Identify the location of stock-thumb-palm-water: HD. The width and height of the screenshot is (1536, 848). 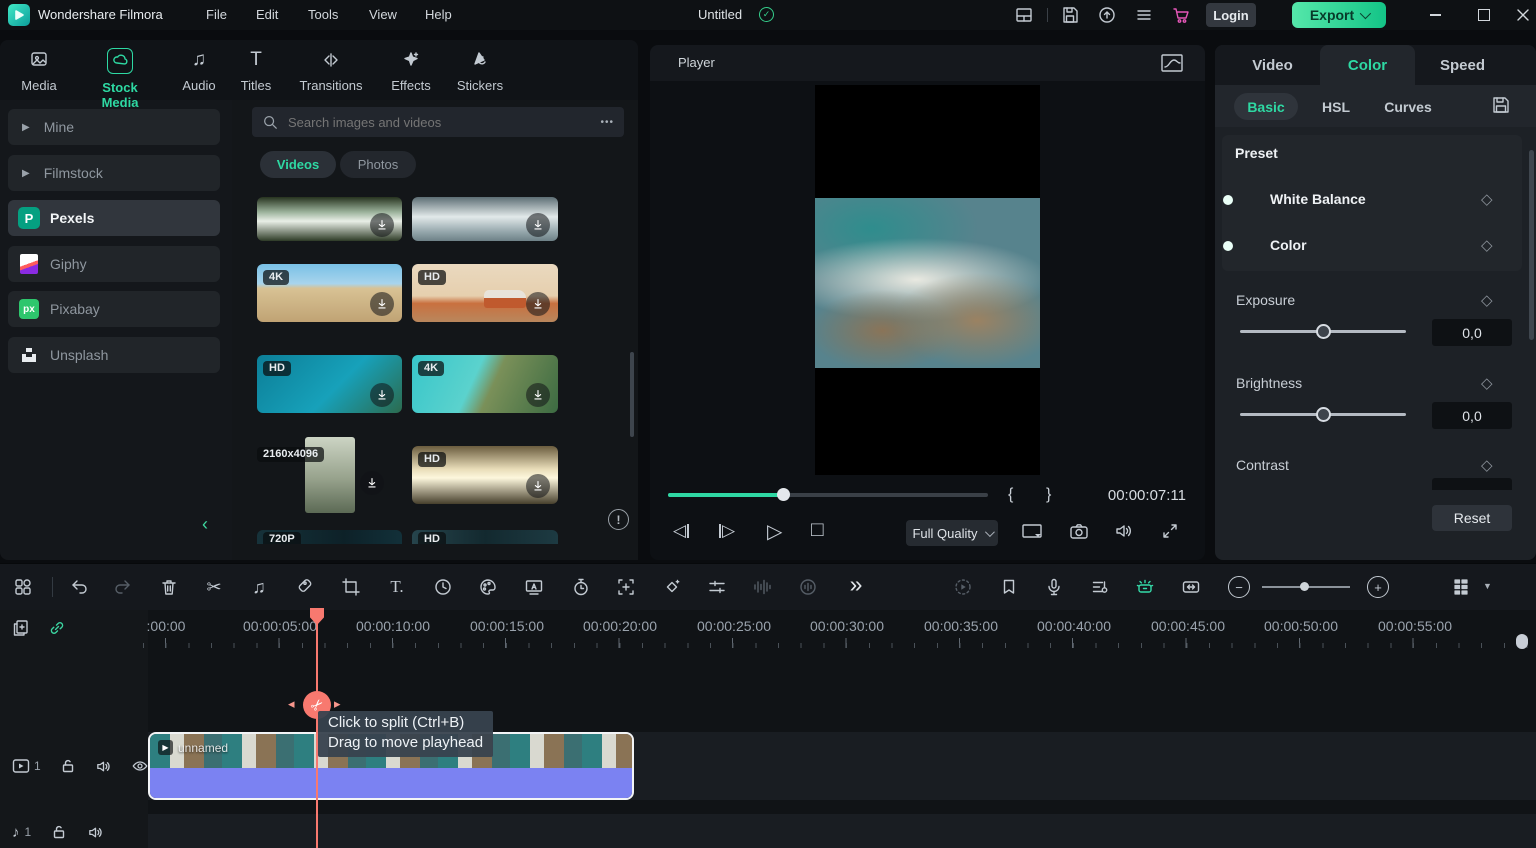
(329, 384).